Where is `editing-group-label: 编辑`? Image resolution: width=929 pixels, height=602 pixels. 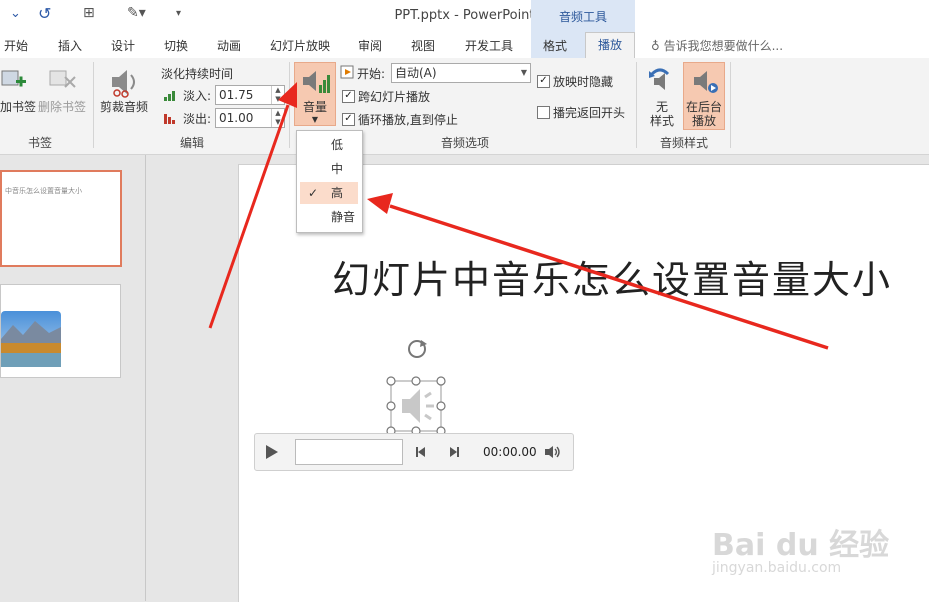
editing-group-label: 编辑 is located at coordinates (191, 143).